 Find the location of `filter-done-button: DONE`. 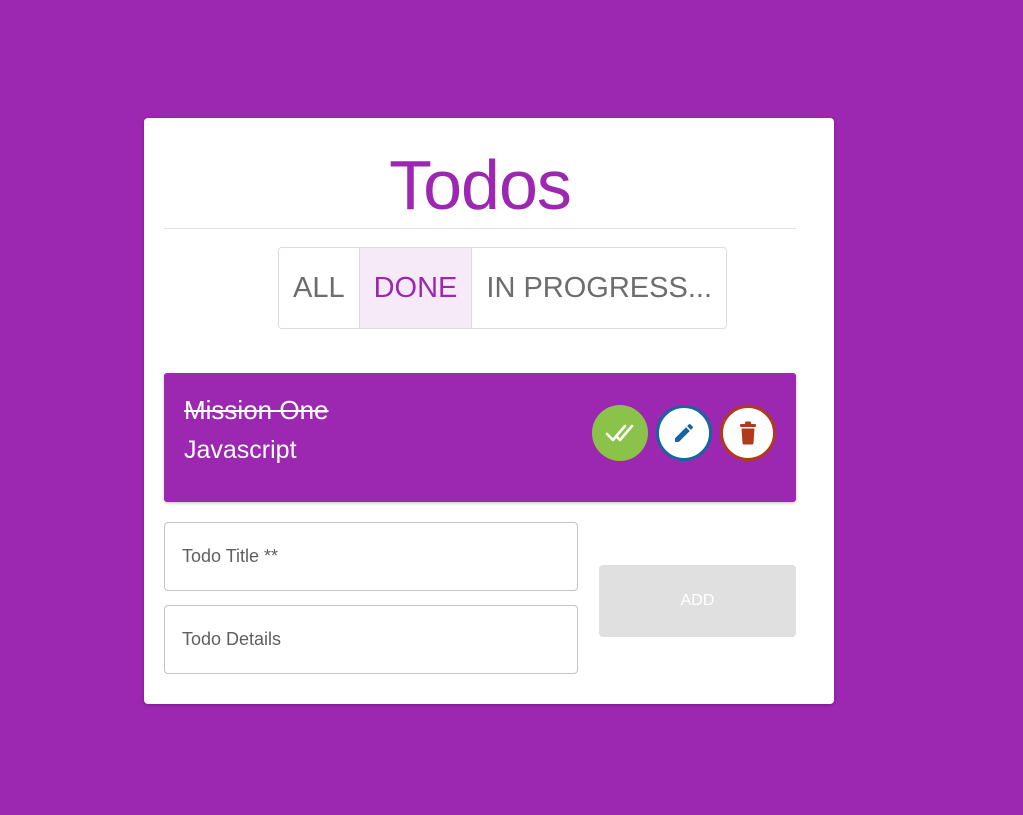

filter-done-button: DONE is located at coordinates (415, 288).